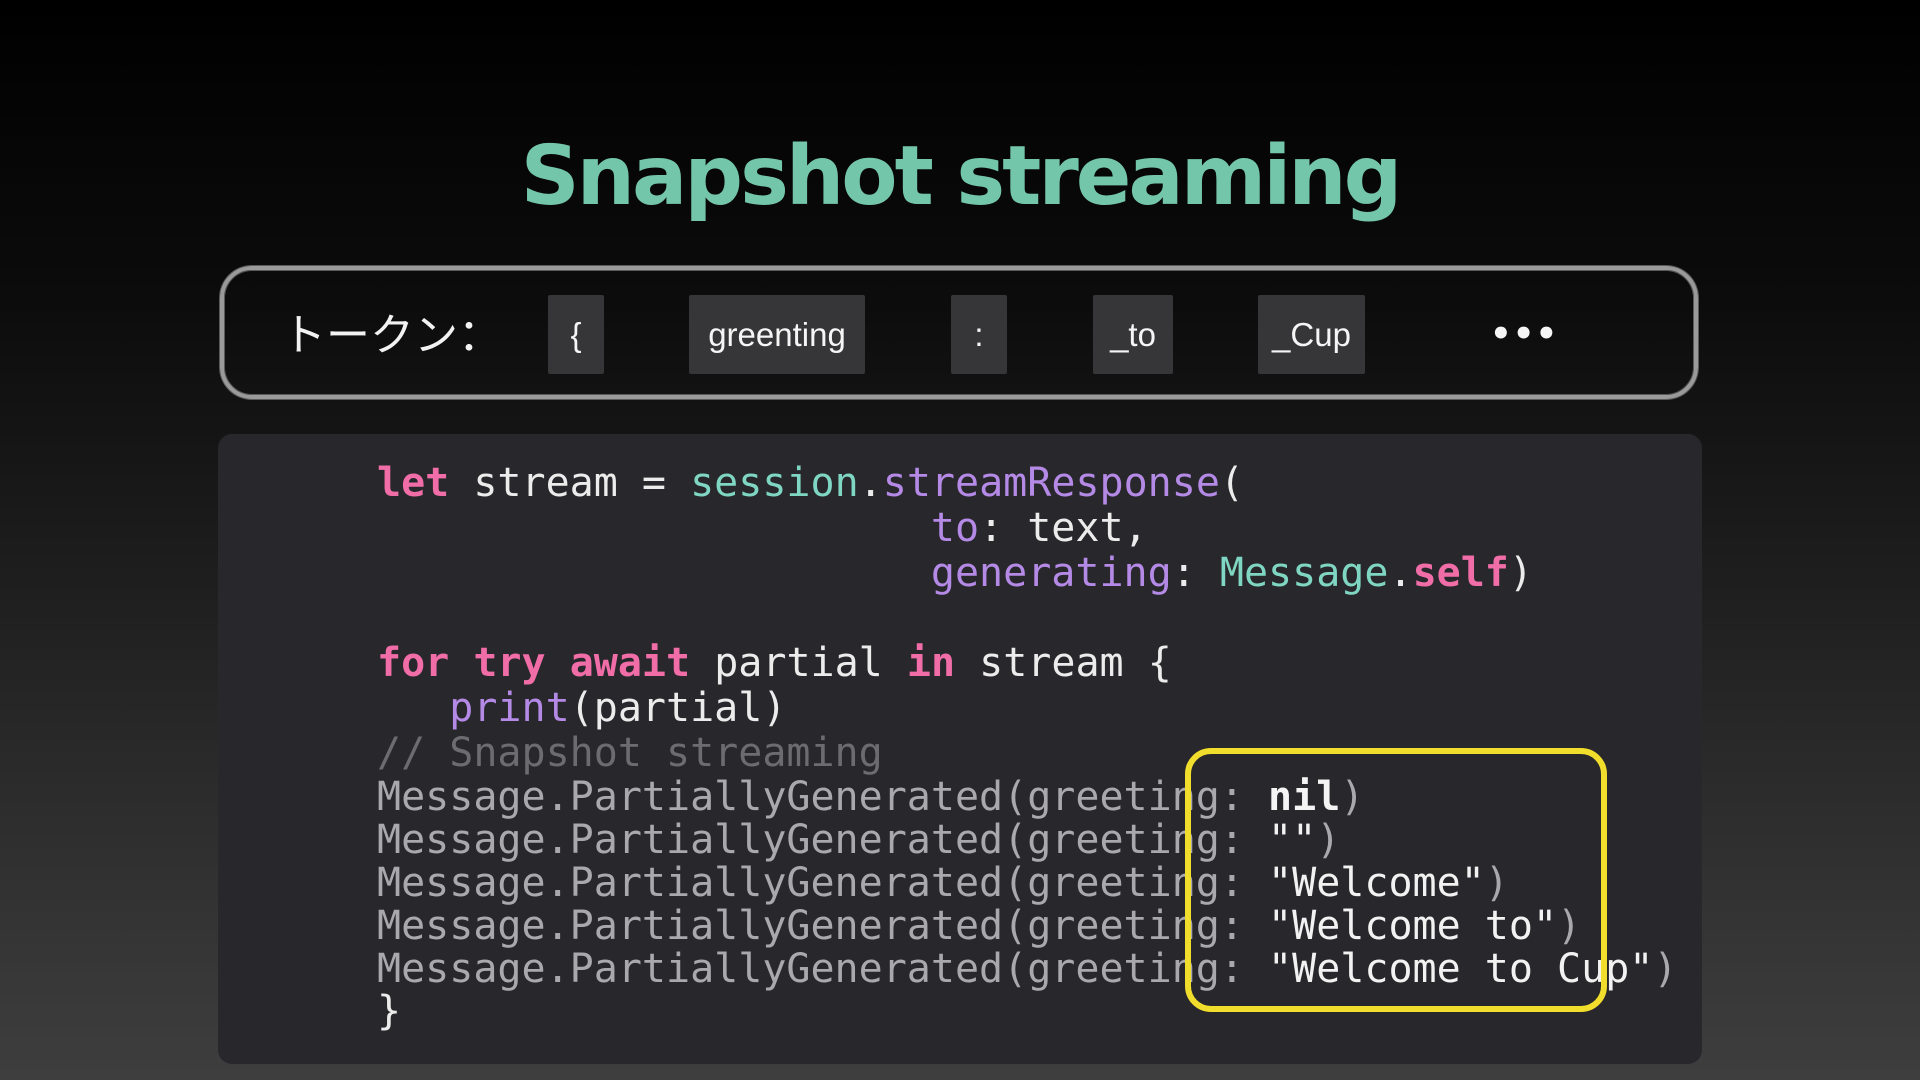 This screenshot has height=1080, width=1920. What do you see at coordinates (762, 528) in the screenshot?
I see `code-line-2: to: text,` at bounding box center [762, 528].